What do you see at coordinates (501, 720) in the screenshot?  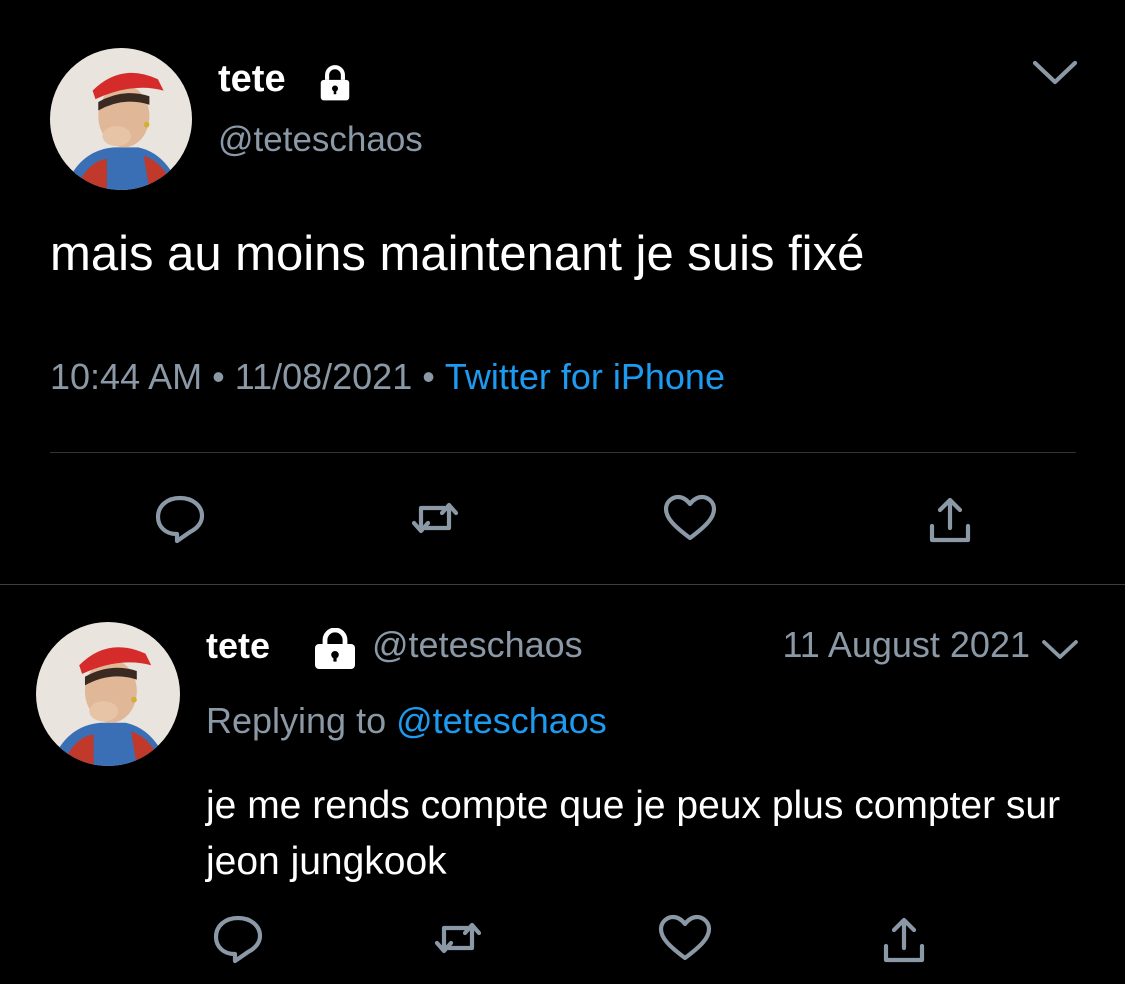 I see `mention-link: @teteschaos` at bounding box center [501, 720].